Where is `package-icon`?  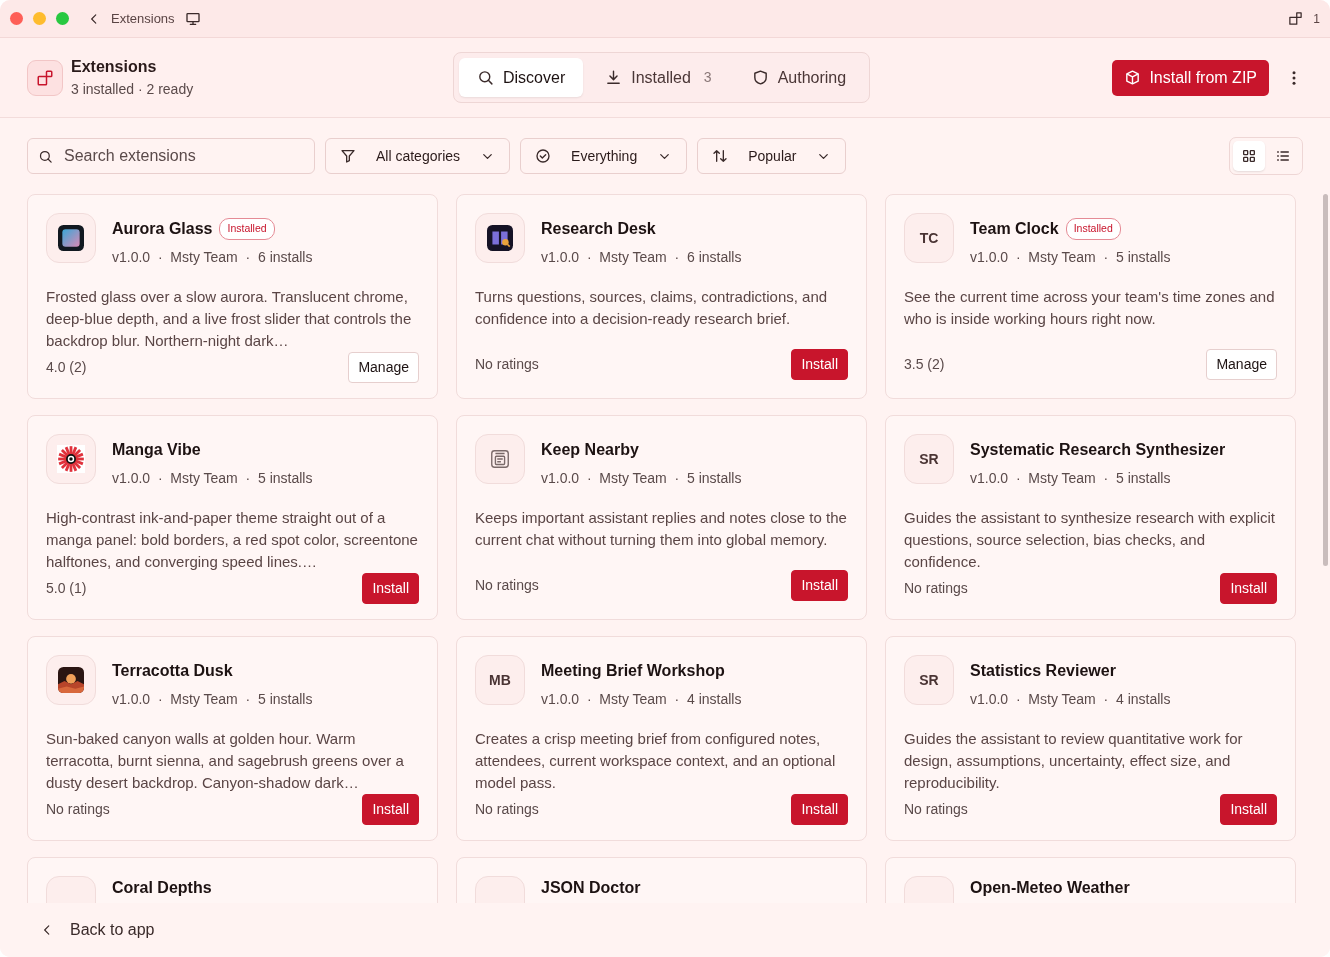
package-icon is located at coordinates (1133, 77).